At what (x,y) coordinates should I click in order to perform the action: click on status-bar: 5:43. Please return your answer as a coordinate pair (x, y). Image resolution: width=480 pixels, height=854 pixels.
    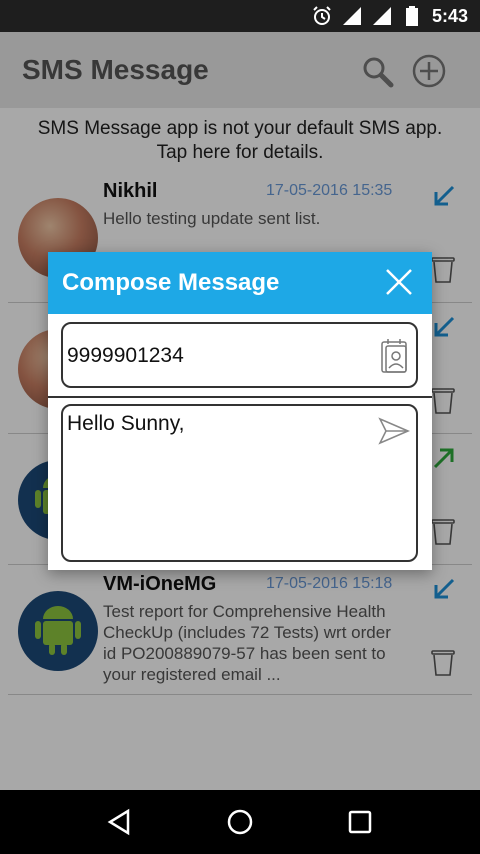
    Looking at the image, I should click on (240, 16).